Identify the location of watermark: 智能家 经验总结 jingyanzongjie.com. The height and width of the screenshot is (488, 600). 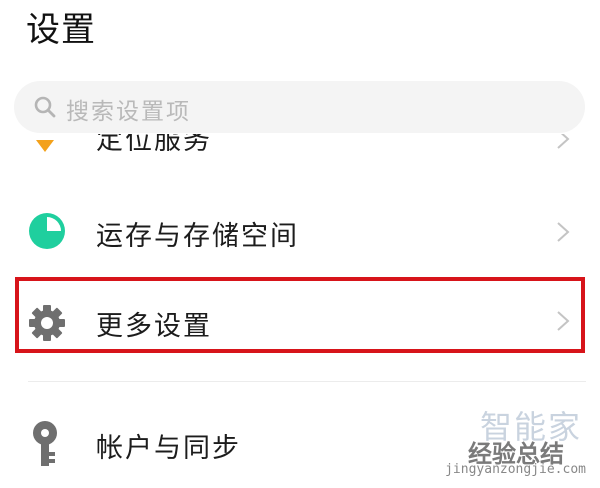
(519, 440).